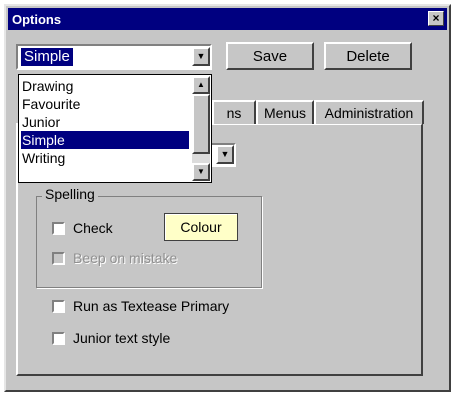 The height and width of the screenshot is (398, 457). I want to click on arrow-down-icon: ▼, so click(201, 171).